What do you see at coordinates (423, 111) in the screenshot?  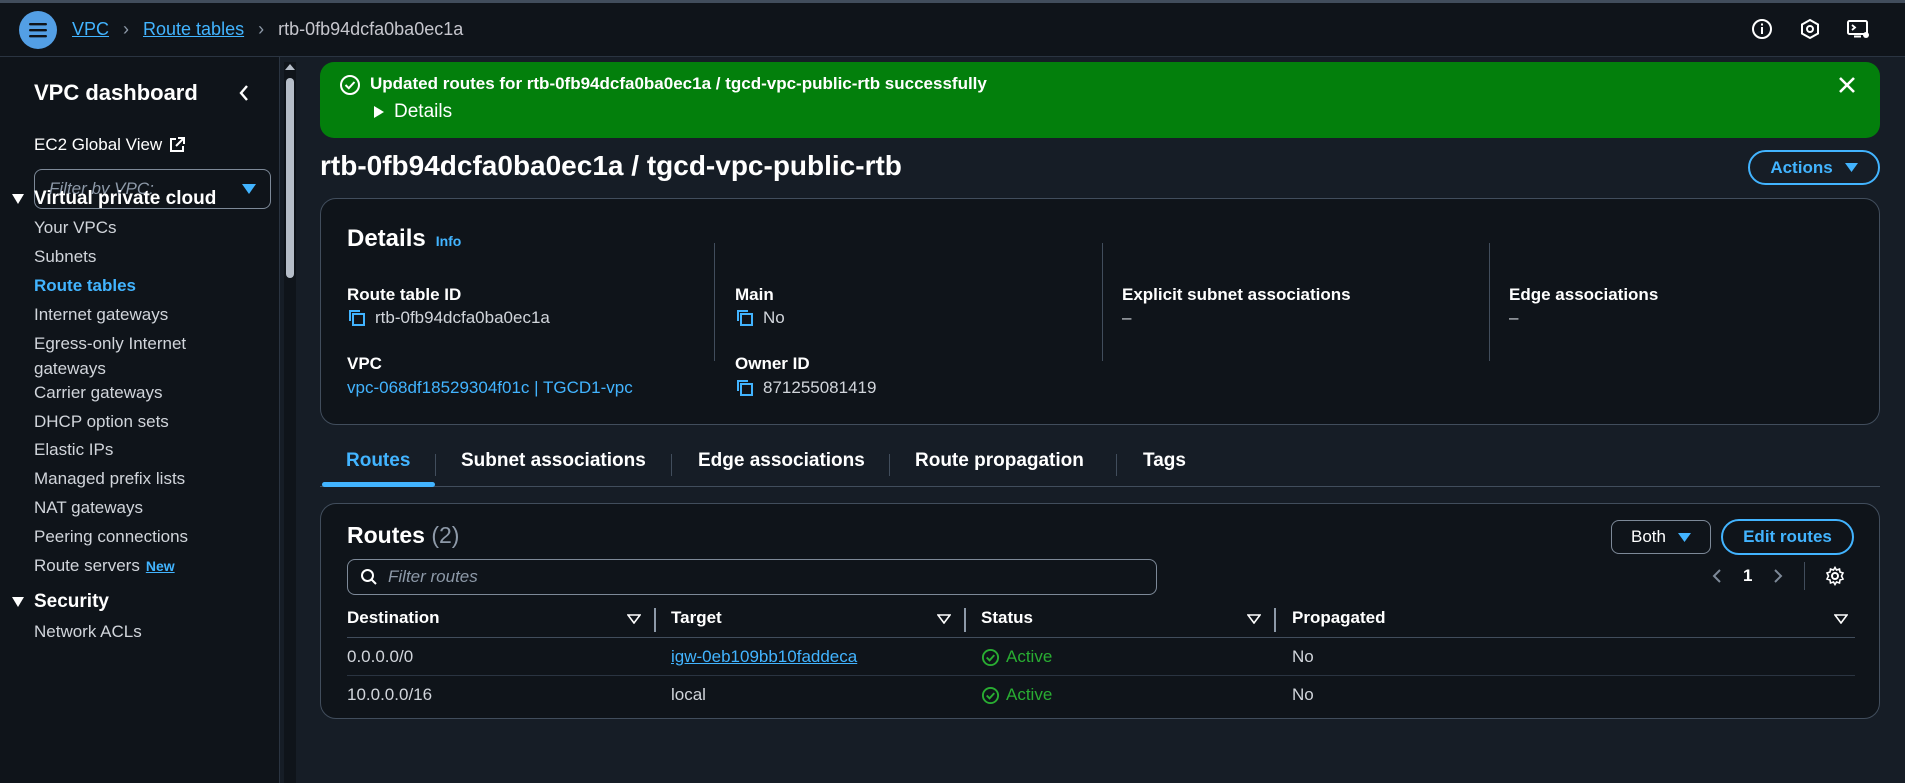 I see `flash-details-label: Details` at bounding box center [423, 111].